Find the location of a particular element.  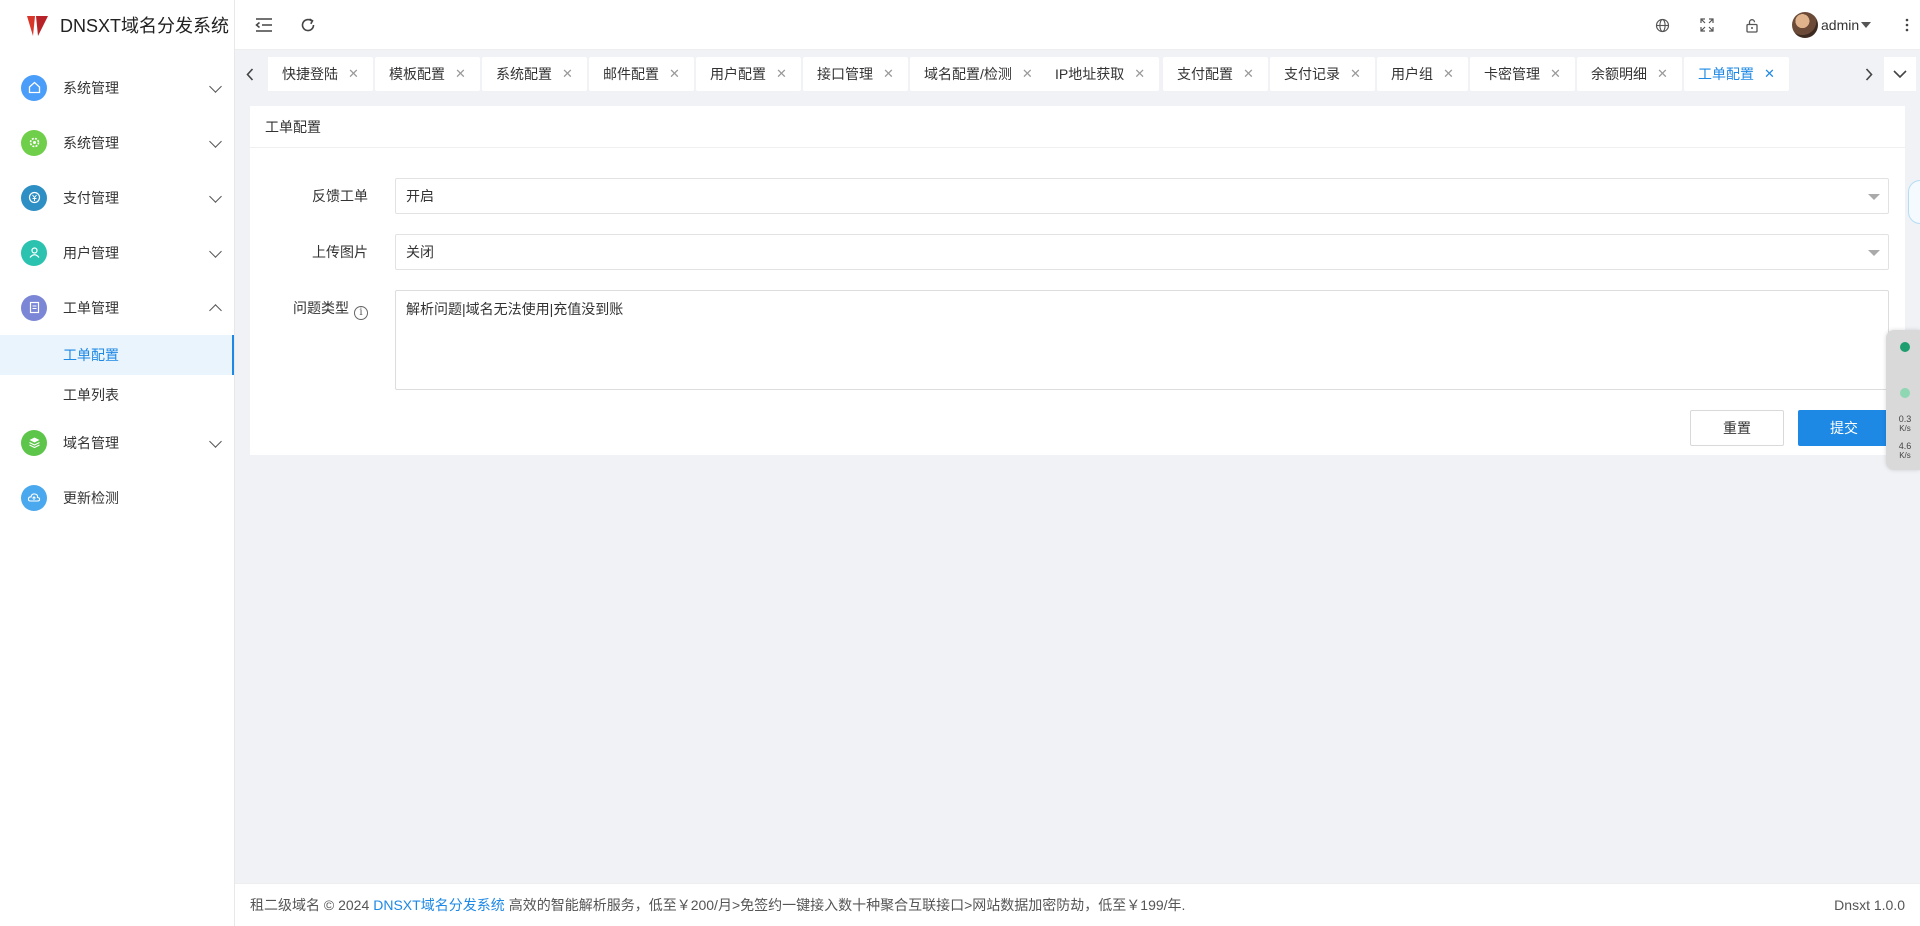

sidebar-item-users: 用户管理 is located at coordinates (117, 252).